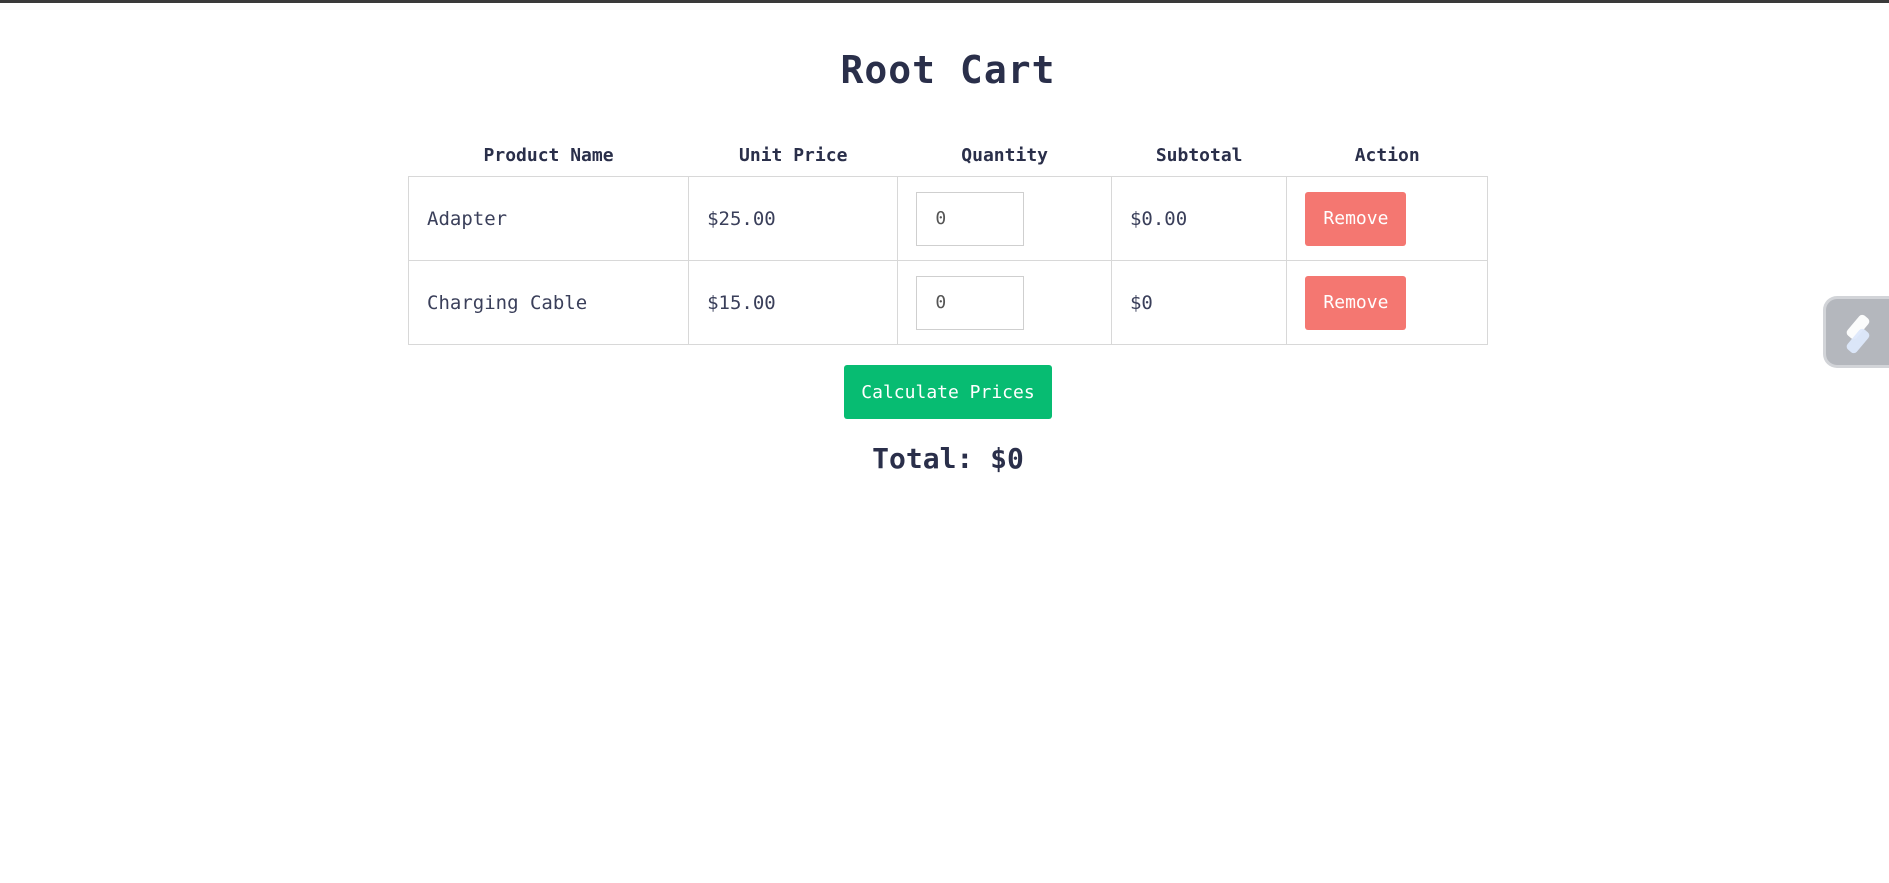  What do you see at coordinates (548, 302) in the screenshot?
I see `product-name-cell: Charging Cable` at bounding box center [548, 302].